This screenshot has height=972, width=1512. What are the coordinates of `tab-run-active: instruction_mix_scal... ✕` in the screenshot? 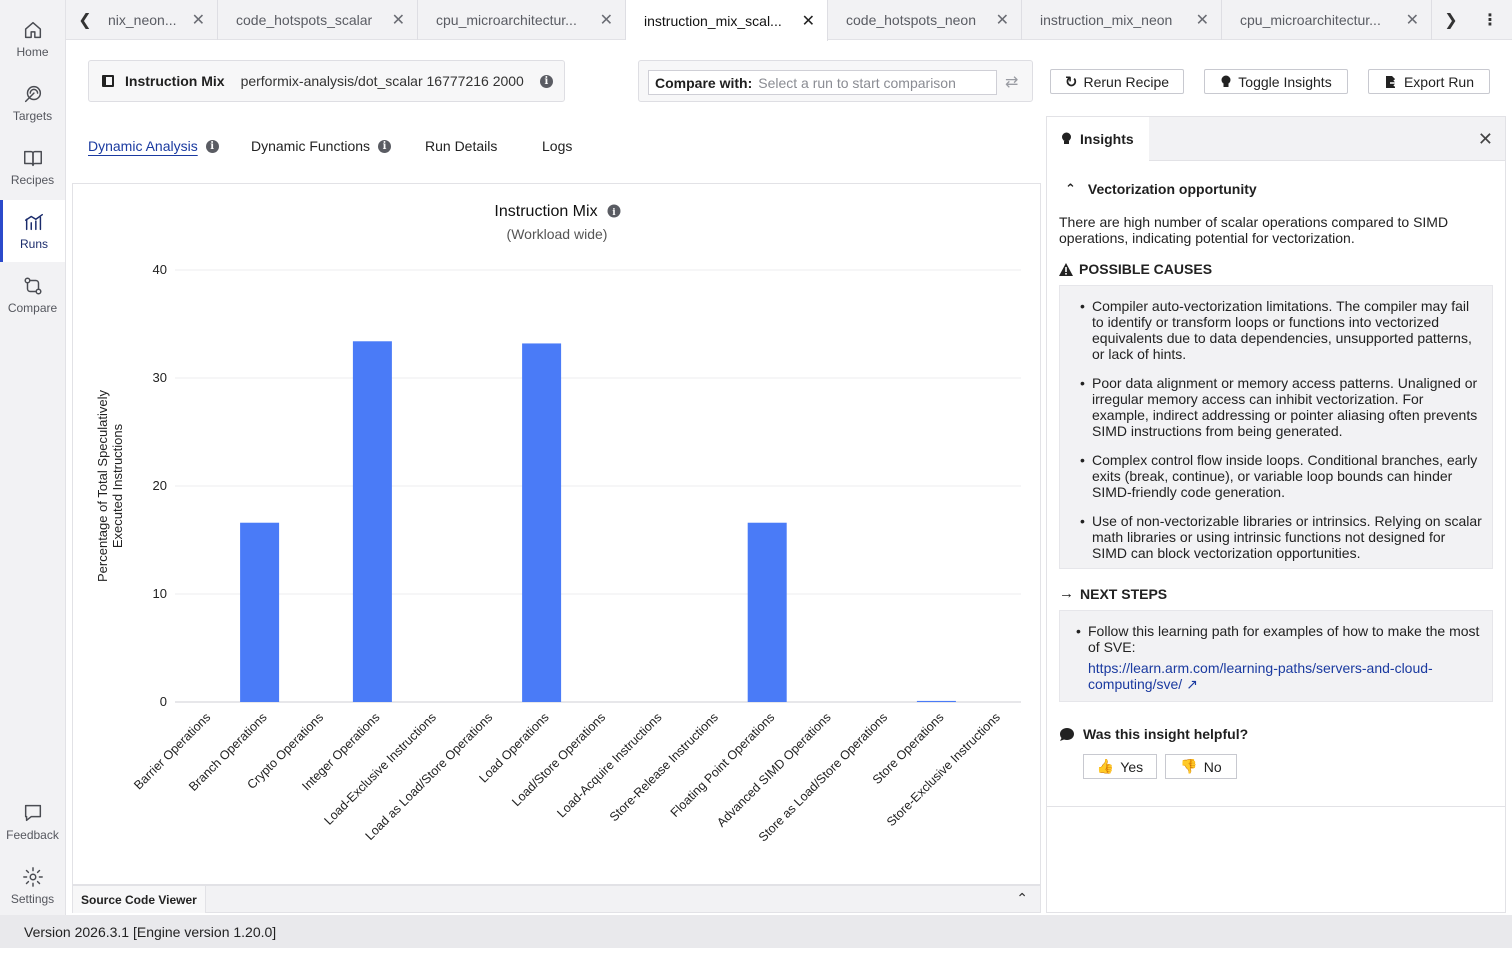 It's located at (727, 20).